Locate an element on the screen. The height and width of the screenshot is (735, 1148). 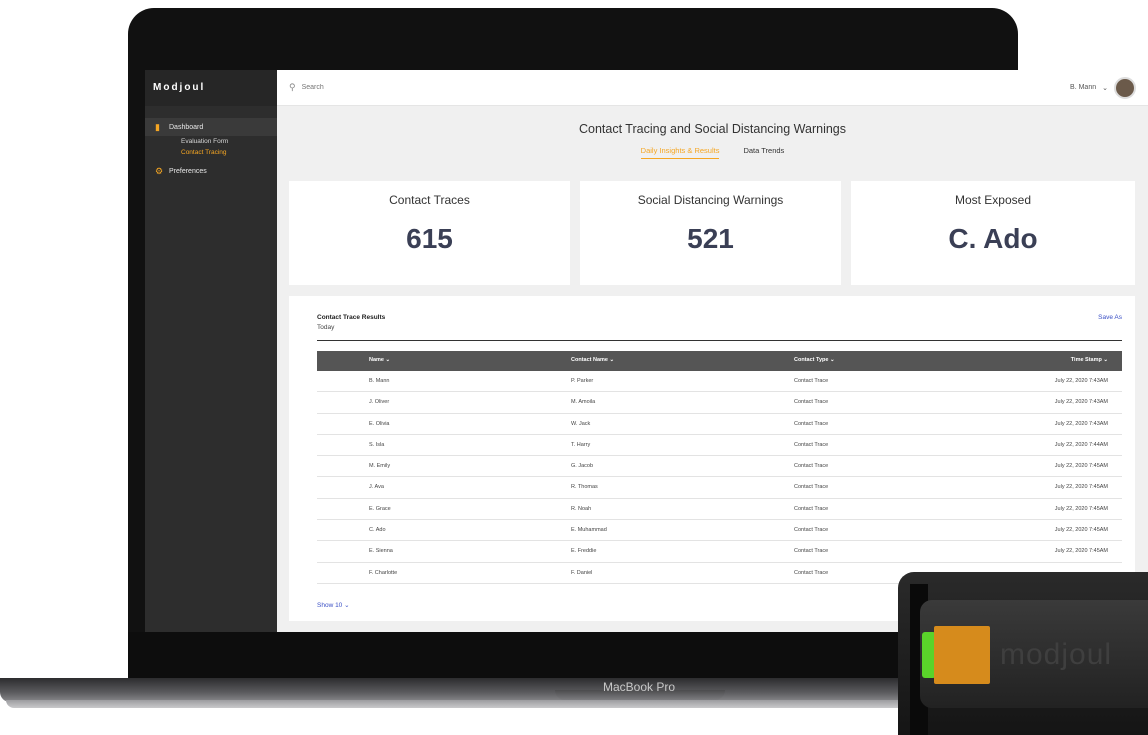
stat-card-most-exposed: Most Exposed C. Ado is located at coordinates (993, 233).